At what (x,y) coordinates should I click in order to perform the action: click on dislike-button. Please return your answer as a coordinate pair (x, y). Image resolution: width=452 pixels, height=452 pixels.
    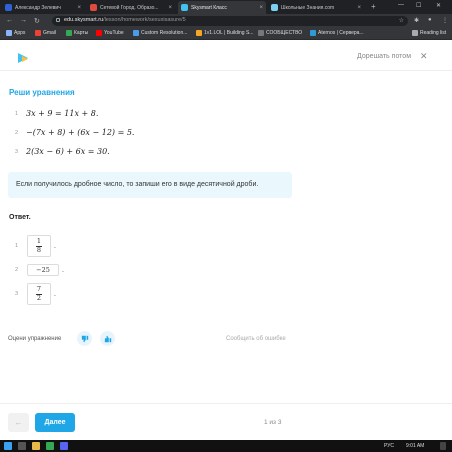
    Looking at the image, I should click on (84, 338).